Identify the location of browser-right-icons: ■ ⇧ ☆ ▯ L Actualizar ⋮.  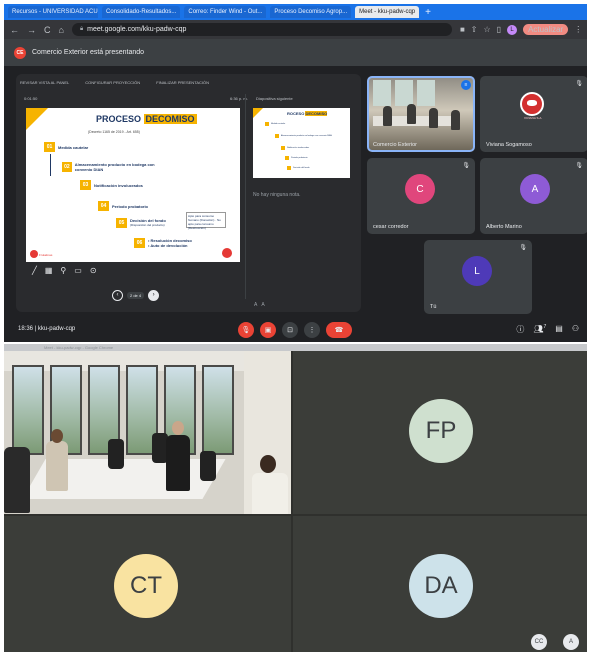
(521, 29).